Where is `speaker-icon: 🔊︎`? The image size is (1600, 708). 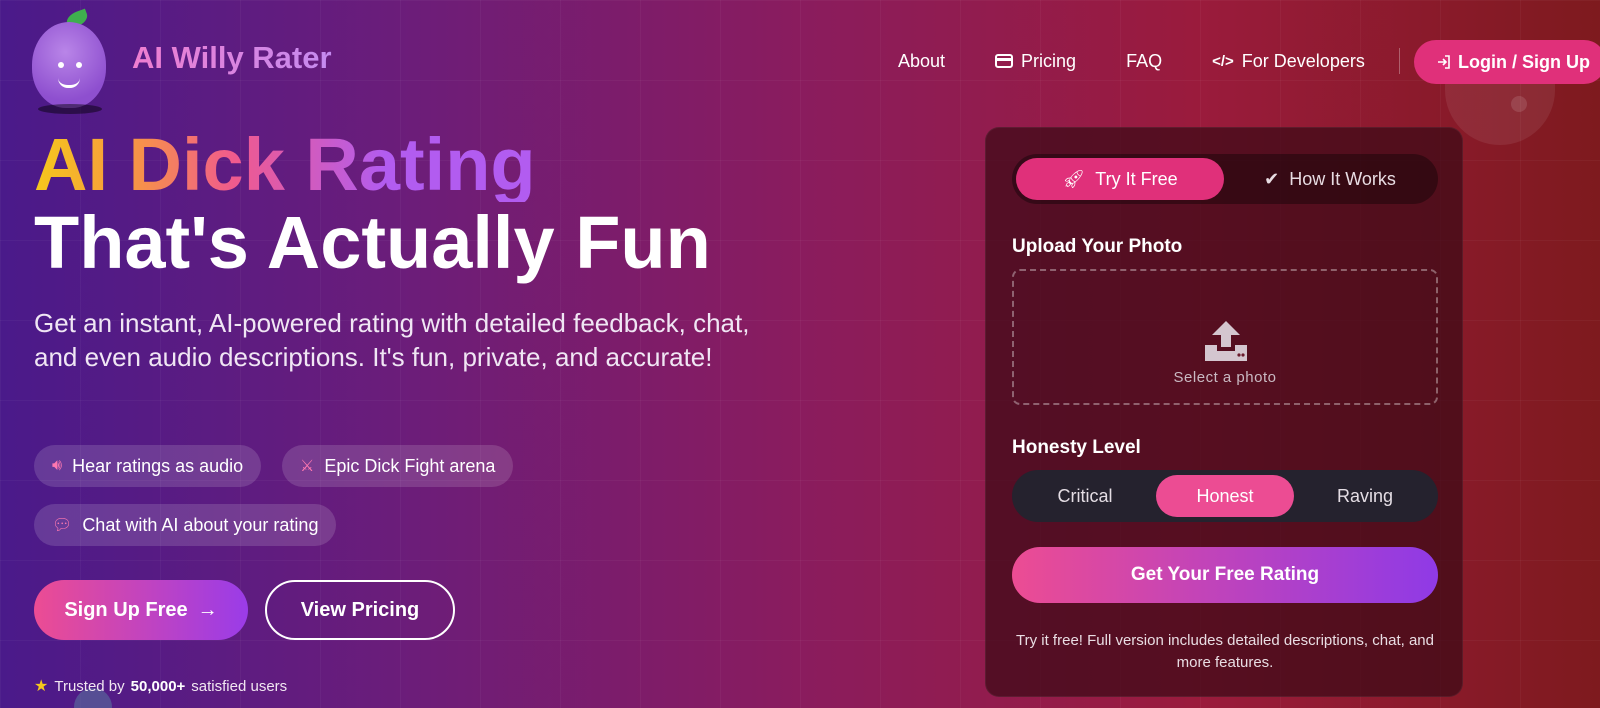 speaker-icon: 🔊︎ is located at coordinates (57, 465).